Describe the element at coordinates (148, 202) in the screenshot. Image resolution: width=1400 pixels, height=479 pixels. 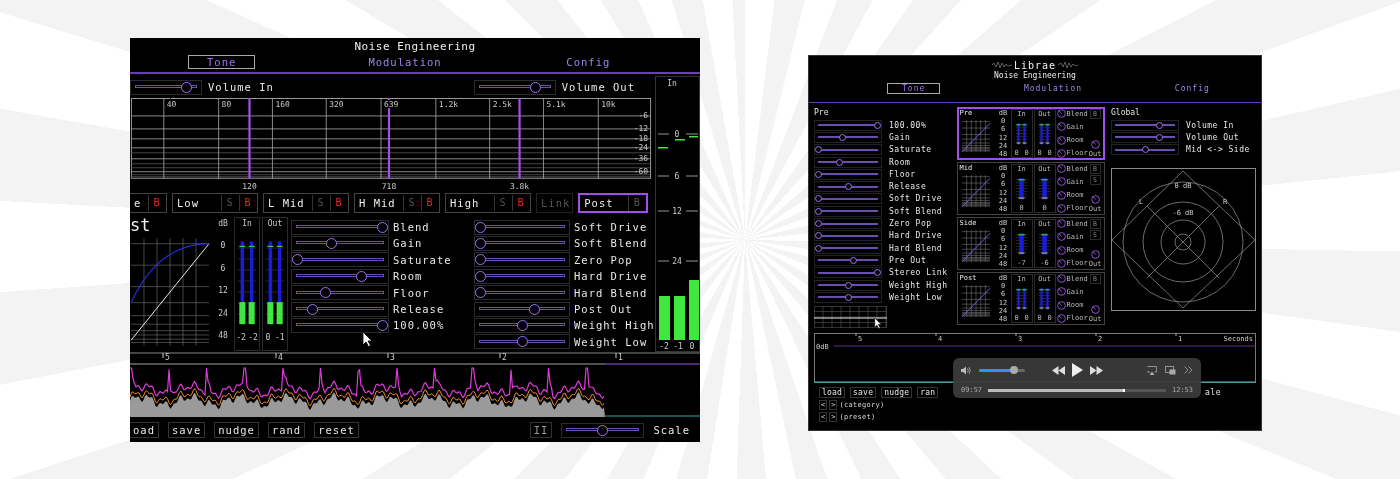
I see `band-selector: e B` at that location.